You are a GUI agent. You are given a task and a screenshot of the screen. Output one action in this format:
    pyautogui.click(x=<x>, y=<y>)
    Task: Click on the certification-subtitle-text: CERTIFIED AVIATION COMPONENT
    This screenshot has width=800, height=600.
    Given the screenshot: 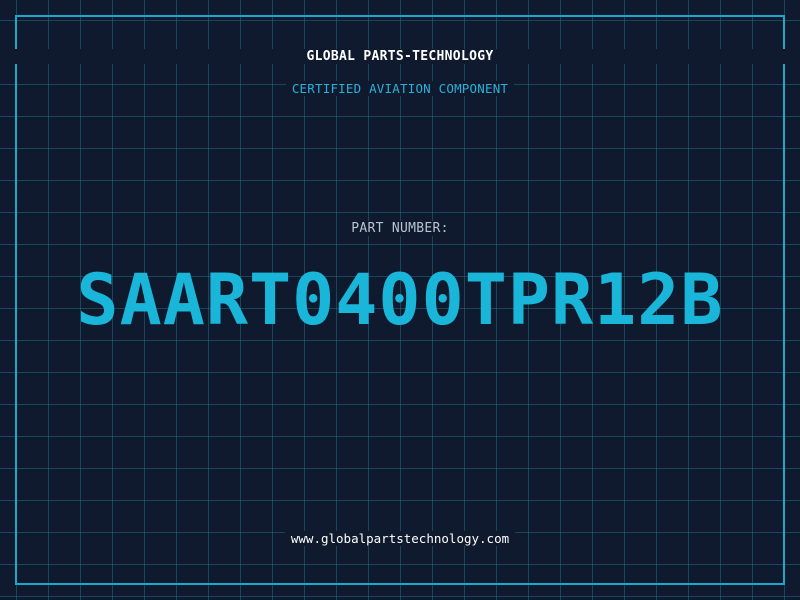 What is the action you would take?
    pyautogui.click(x=400, y=88)
    